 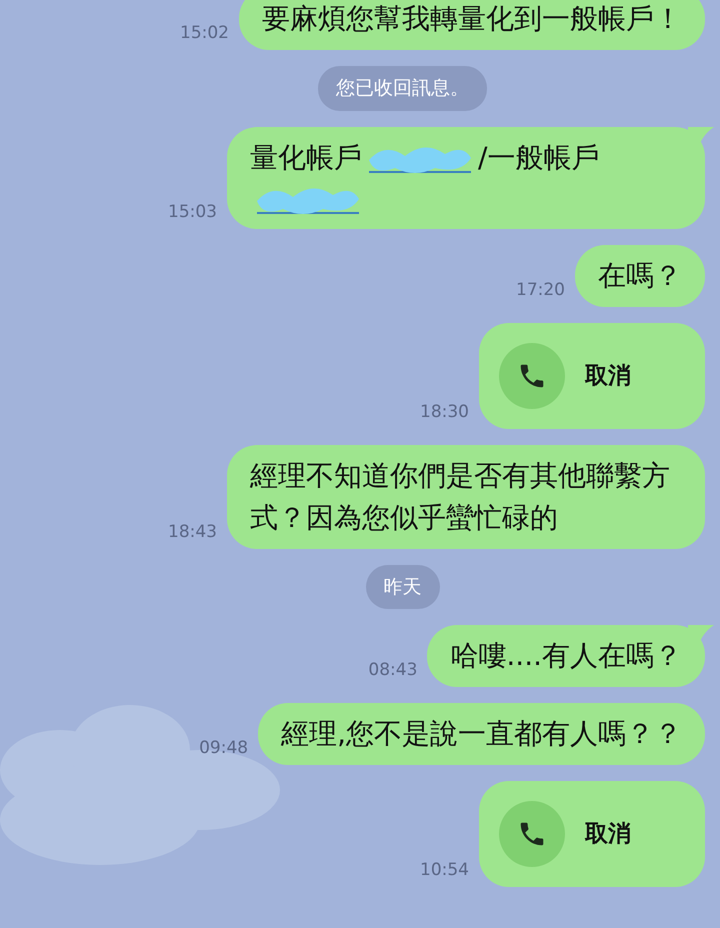 What do you see at coordinates (192, 214) in the screenshot?
I see `message-time: 15:03` at bounding box center [192, 214].